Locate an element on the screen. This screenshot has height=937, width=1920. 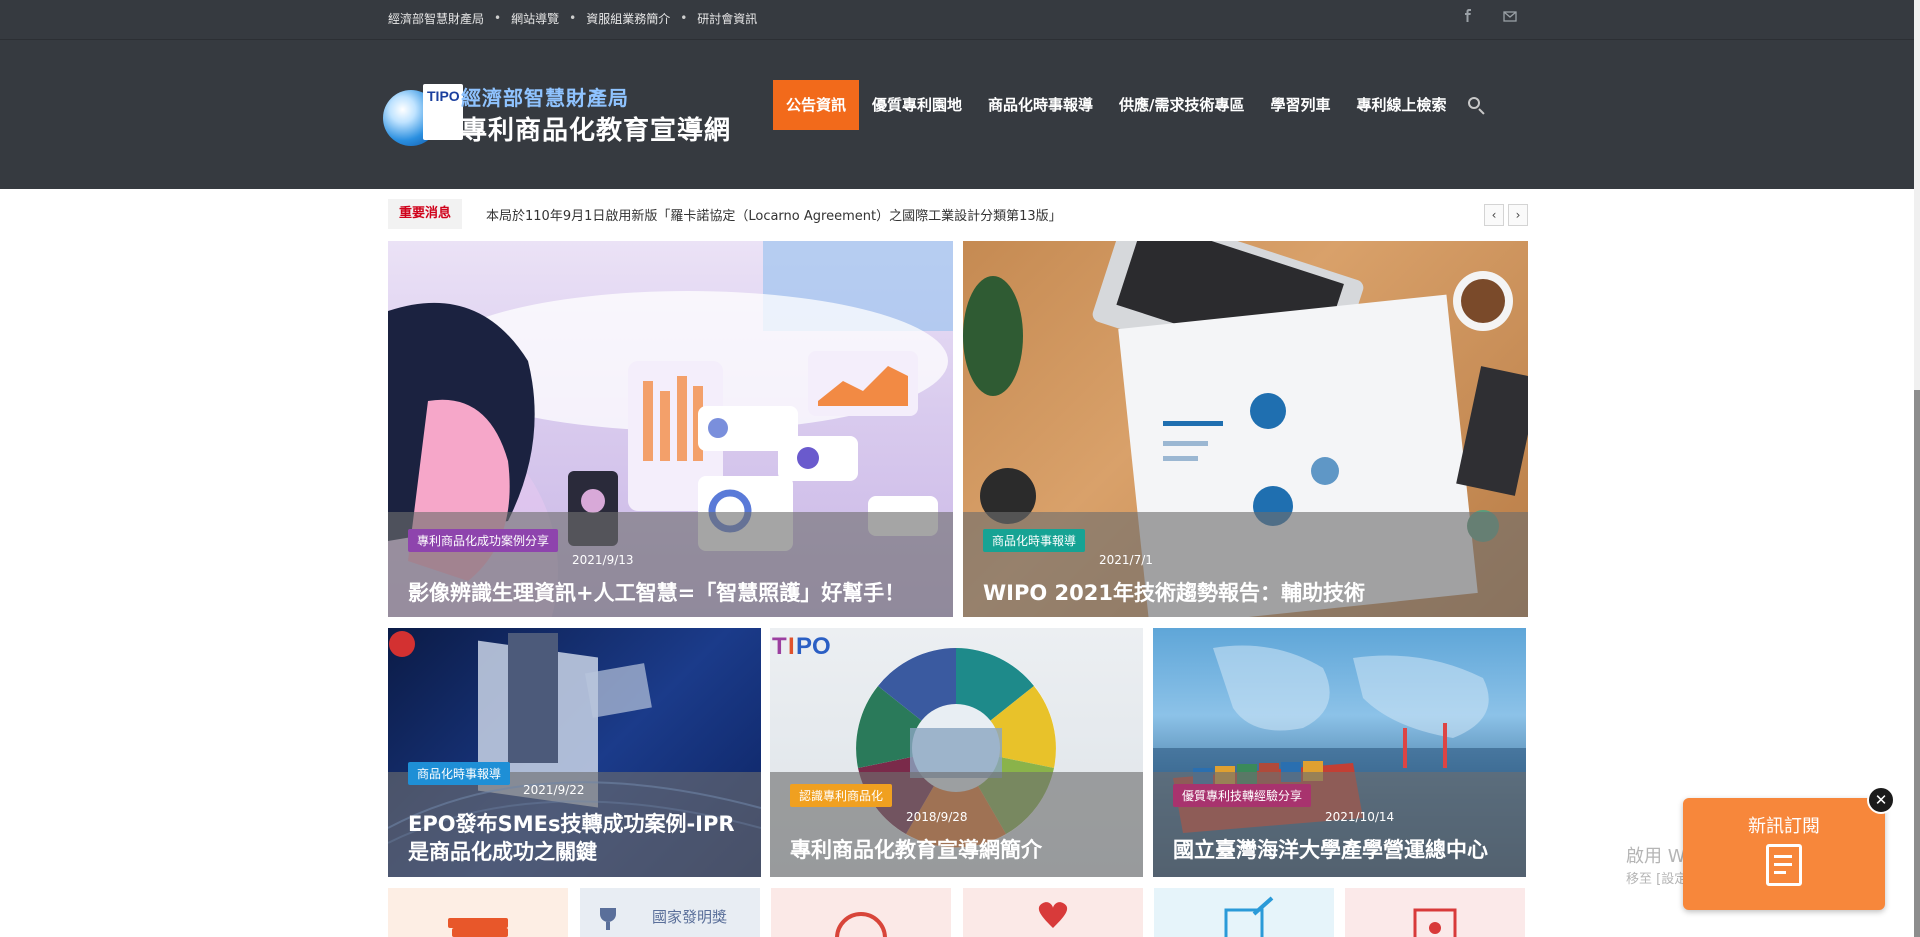
close-icon: ✕ is located at coordinates (1881, 800).